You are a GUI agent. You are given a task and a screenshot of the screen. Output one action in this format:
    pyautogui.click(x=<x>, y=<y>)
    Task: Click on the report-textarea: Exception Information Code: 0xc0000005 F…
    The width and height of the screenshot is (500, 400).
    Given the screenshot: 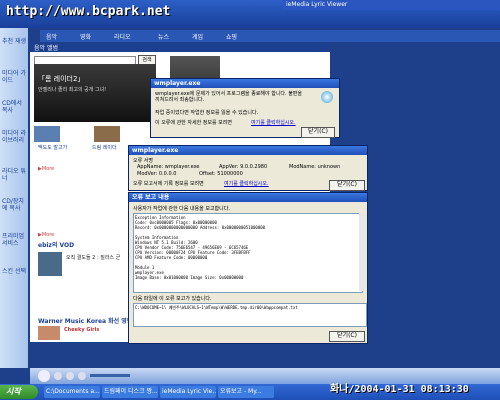 What is the action you would take?
    pyautogui.click(x=248, y=253)
    